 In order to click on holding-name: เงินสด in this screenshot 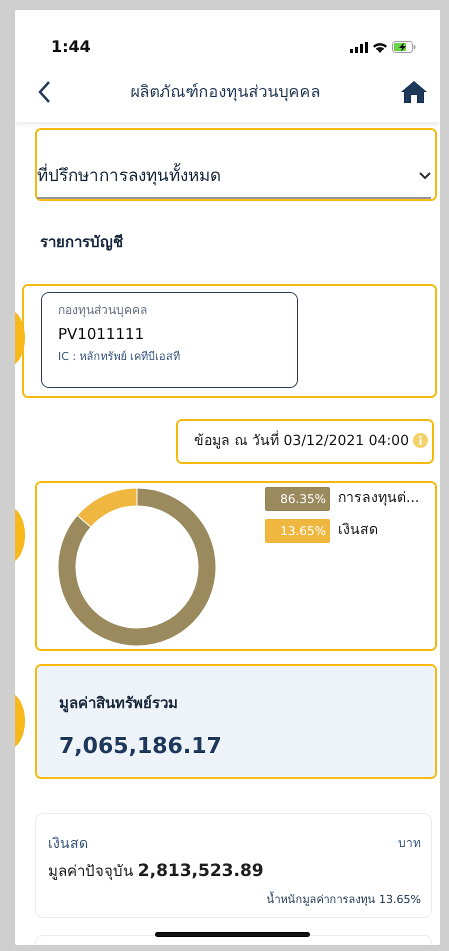, I will do `click(68, 844)`.